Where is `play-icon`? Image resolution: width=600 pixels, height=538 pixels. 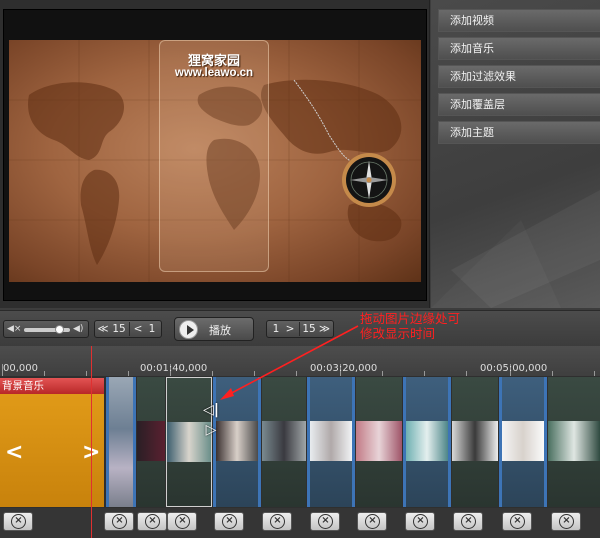
play-icon is located at coordinates (188, 329).